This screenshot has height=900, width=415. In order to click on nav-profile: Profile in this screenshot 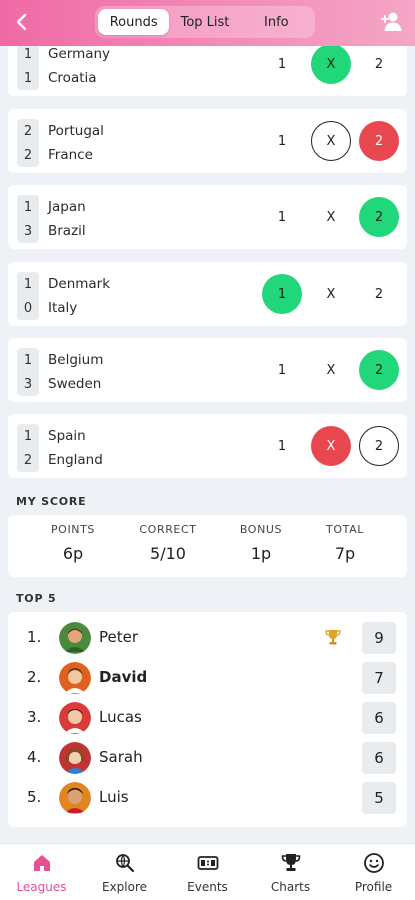, I will do `click(373, 872)`.